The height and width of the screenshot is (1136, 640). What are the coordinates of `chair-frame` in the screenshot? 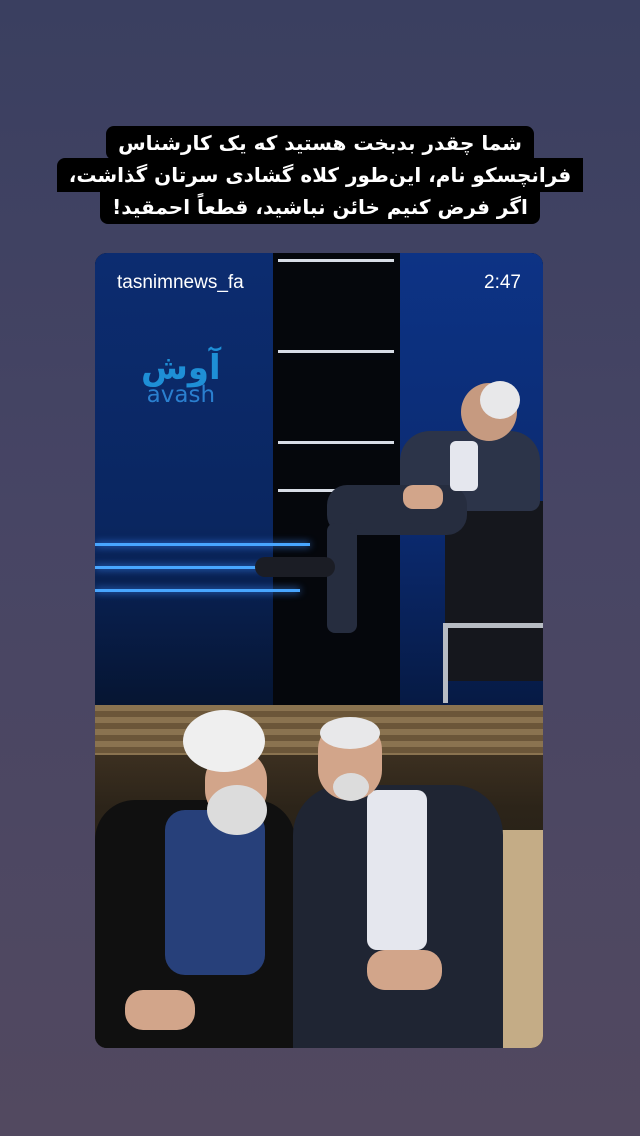 It's located at (493, 663).